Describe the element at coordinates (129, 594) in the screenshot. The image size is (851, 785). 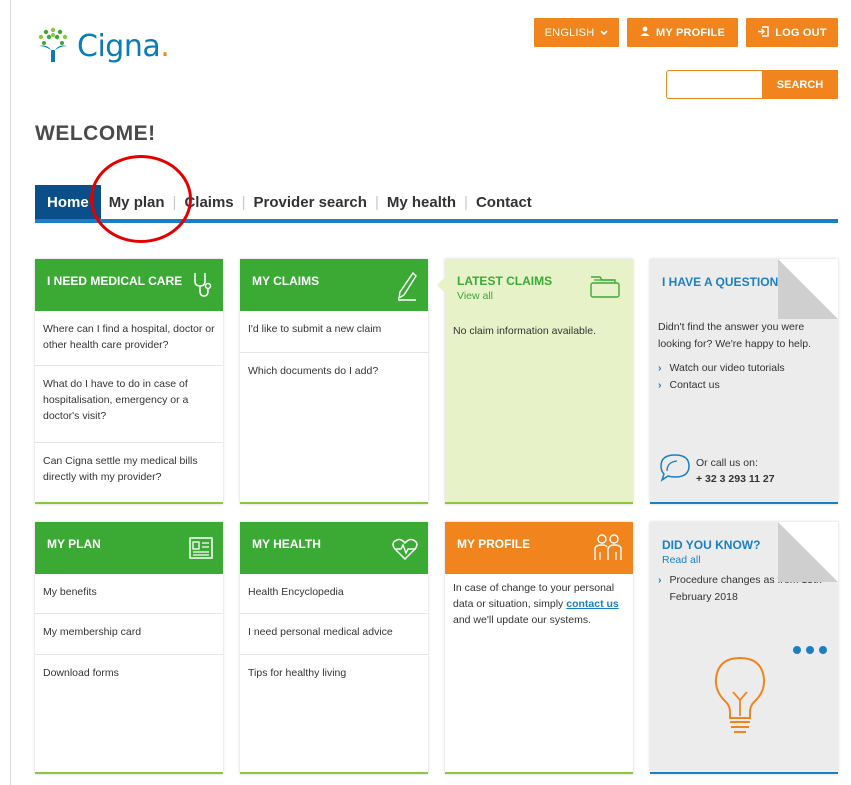
I see `list-item: My benefits` at that location.